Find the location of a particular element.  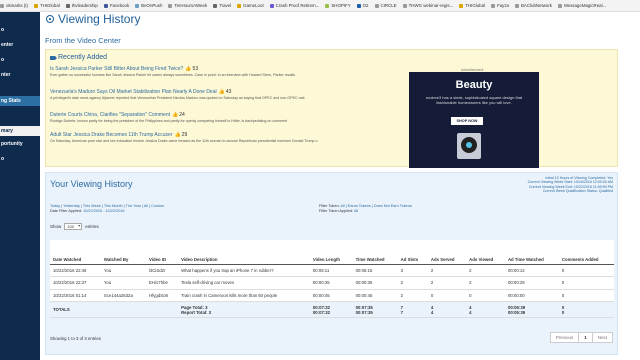

sidebar-item: enter is located at coordinates (20, 45).